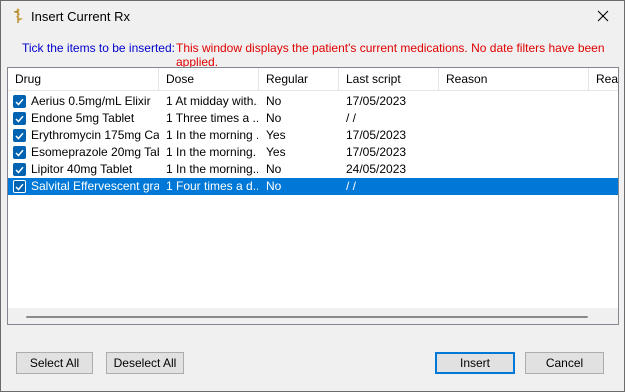  Describe the element at coordinates (18, 16) in the screenshot. I see `caduceus-icon` at that location.